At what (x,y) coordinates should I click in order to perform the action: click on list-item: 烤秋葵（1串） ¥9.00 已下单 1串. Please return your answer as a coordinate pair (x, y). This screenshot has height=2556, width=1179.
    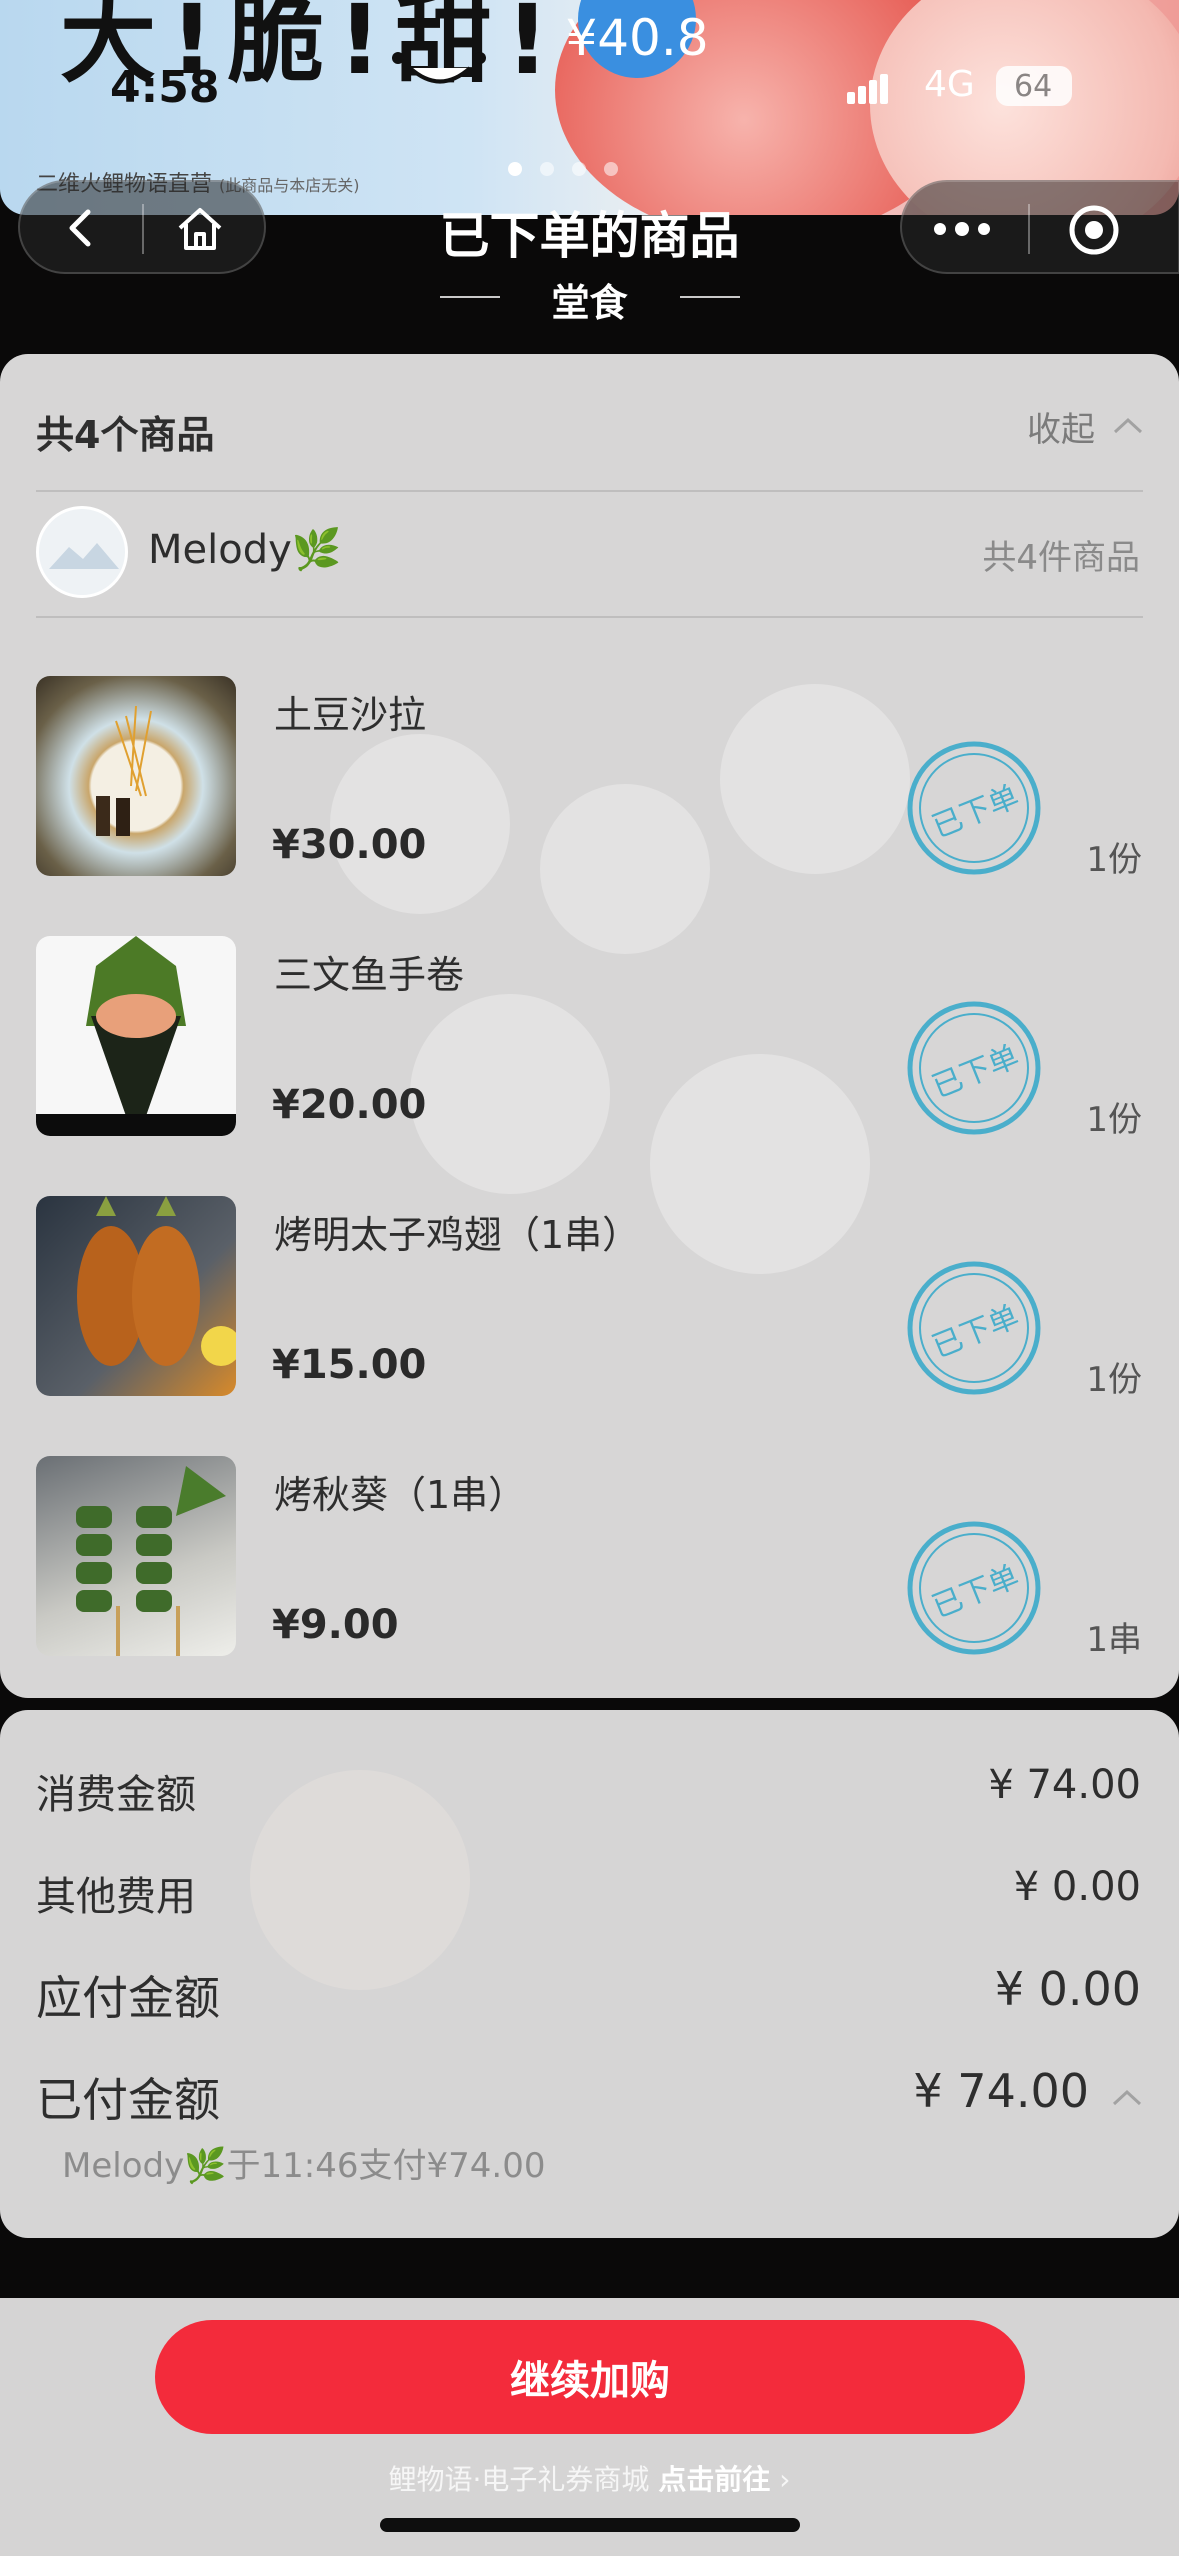
    Looking at the image, I should click on (589, 1558).